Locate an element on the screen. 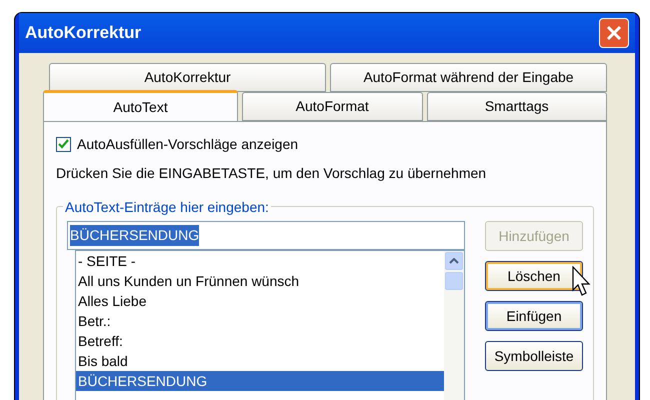 The width and height of the screenshot is (650, 400). checkbox is located at coordinates (63, 144).